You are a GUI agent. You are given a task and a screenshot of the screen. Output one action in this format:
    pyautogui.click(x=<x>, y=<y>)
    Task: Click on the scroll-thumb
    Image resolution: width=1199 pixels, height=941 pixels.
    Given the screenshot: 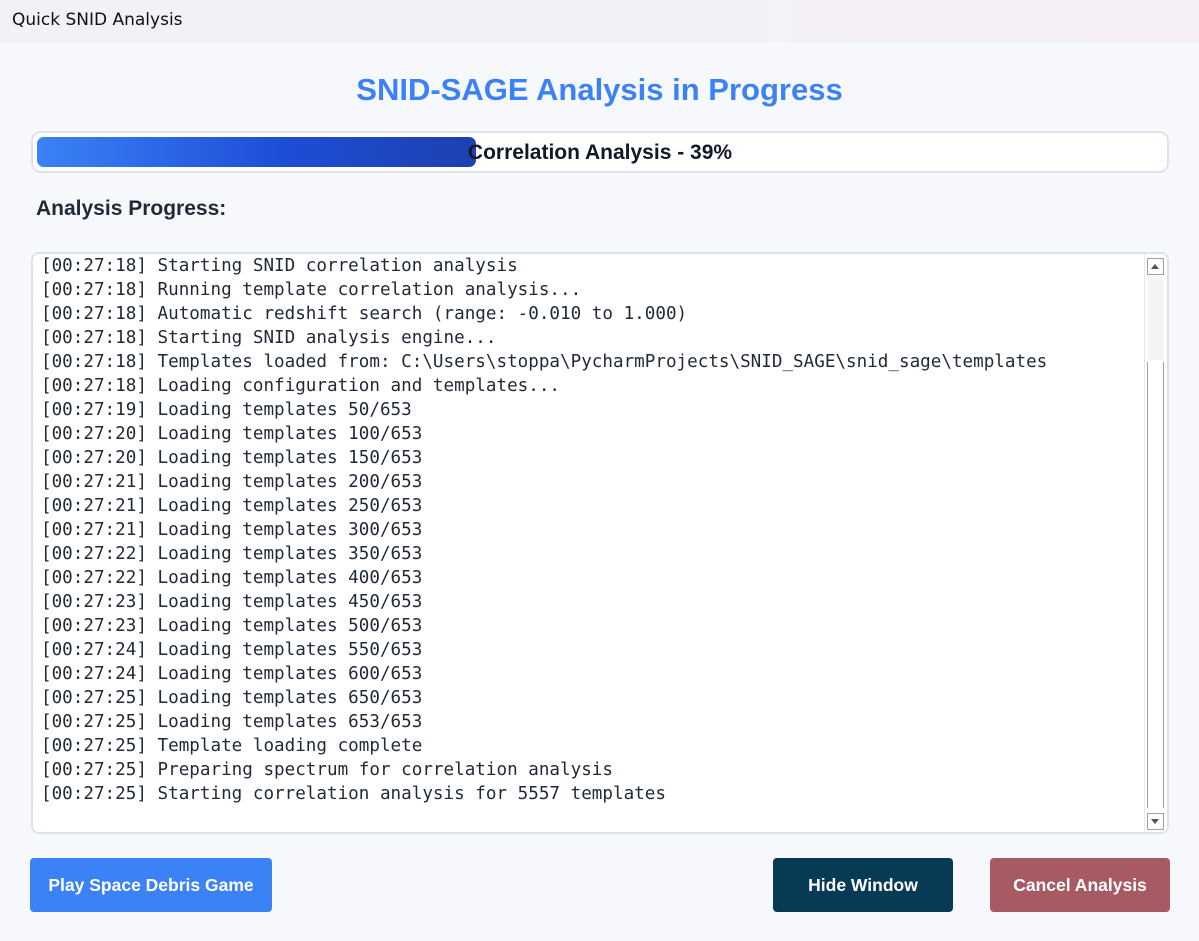 What is the action you would take?
    pyautogui.click(x=1155, y=318)
    